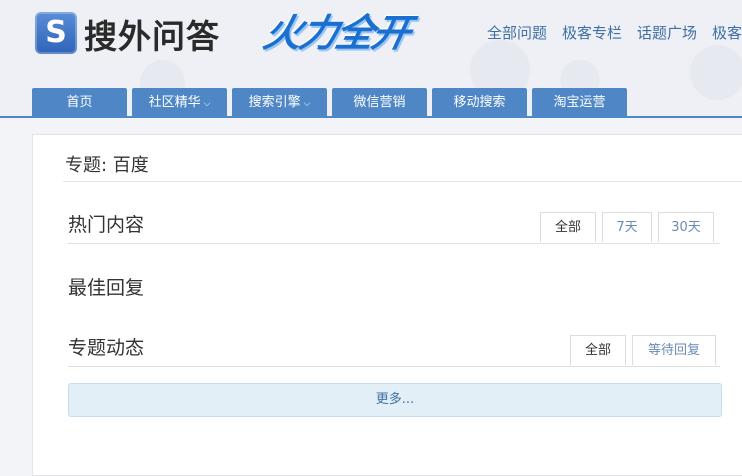 Image resolution: width=742 pixels, height=476 pixels. What do you see at coordinates (667, 32) in the screenshot?
I see `topnav-topic-square: 话题广场` at bounding box center [667, 32].